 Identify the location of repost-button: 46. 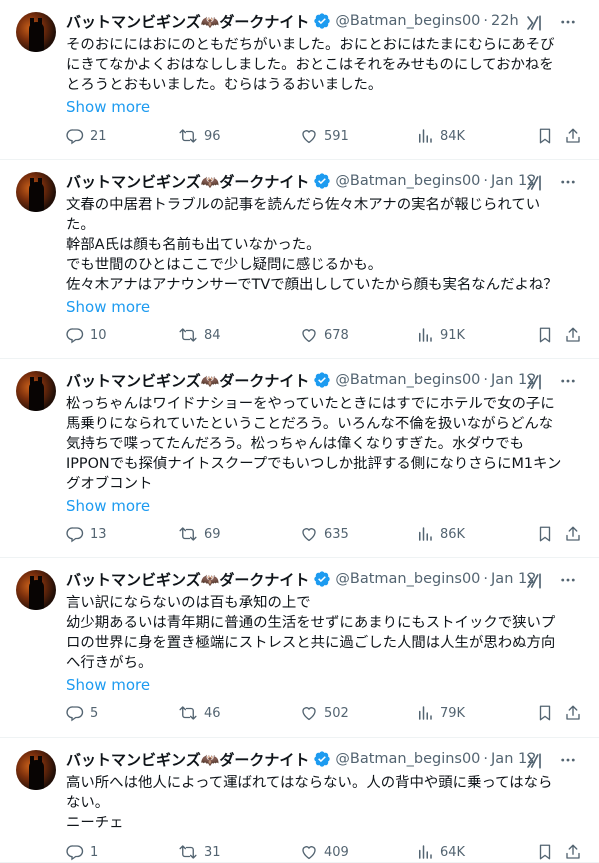
(199, 713).